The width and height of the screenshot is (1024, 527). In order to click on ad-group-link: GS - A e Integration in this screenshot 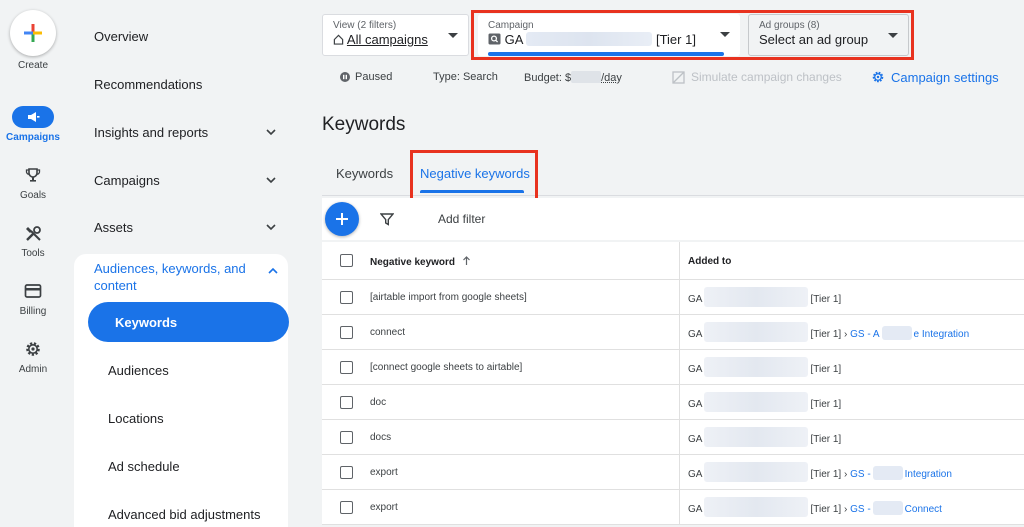, I will do `click(910, 333)`.